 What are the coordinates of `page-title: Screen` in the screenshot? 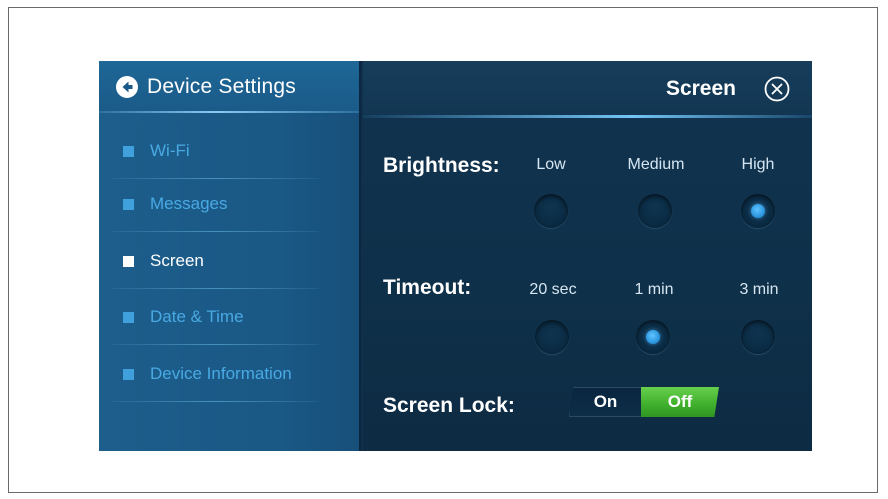 It's located at (700, 88).